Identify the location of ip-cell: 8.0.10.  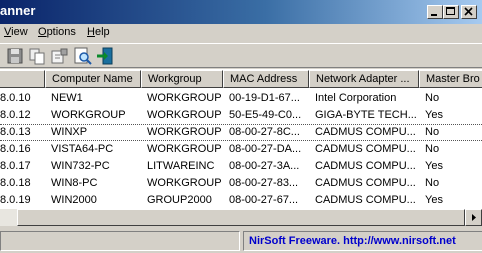
(15, 98).